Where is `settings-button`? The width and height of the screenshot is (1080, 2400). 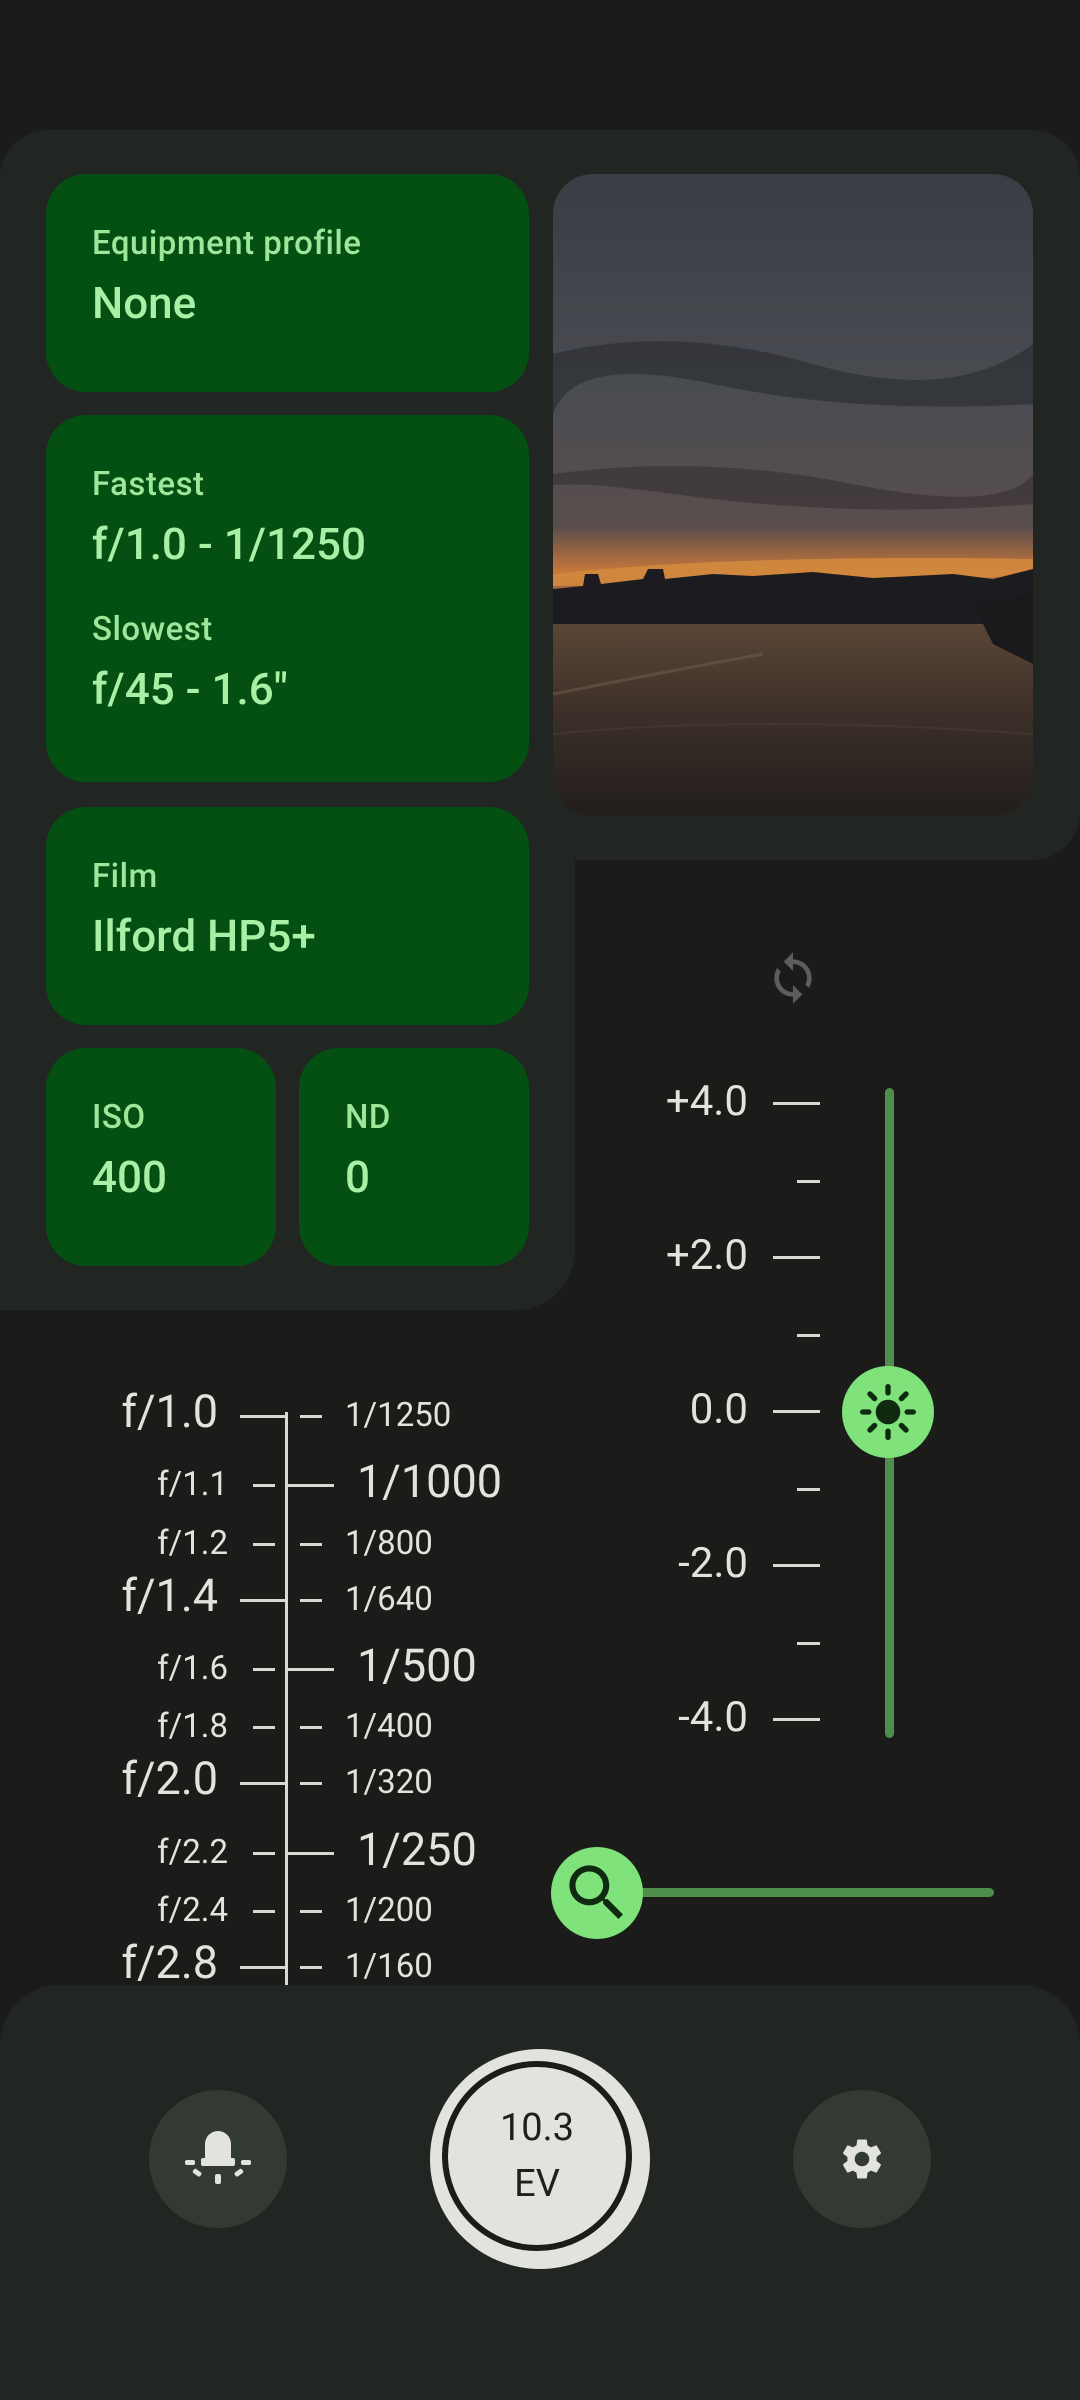 settings-button is located at coordinates (862, 2159).